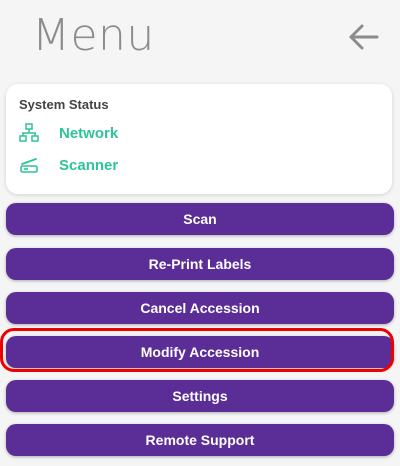  I want to click on network-icon, so click(29, 133).